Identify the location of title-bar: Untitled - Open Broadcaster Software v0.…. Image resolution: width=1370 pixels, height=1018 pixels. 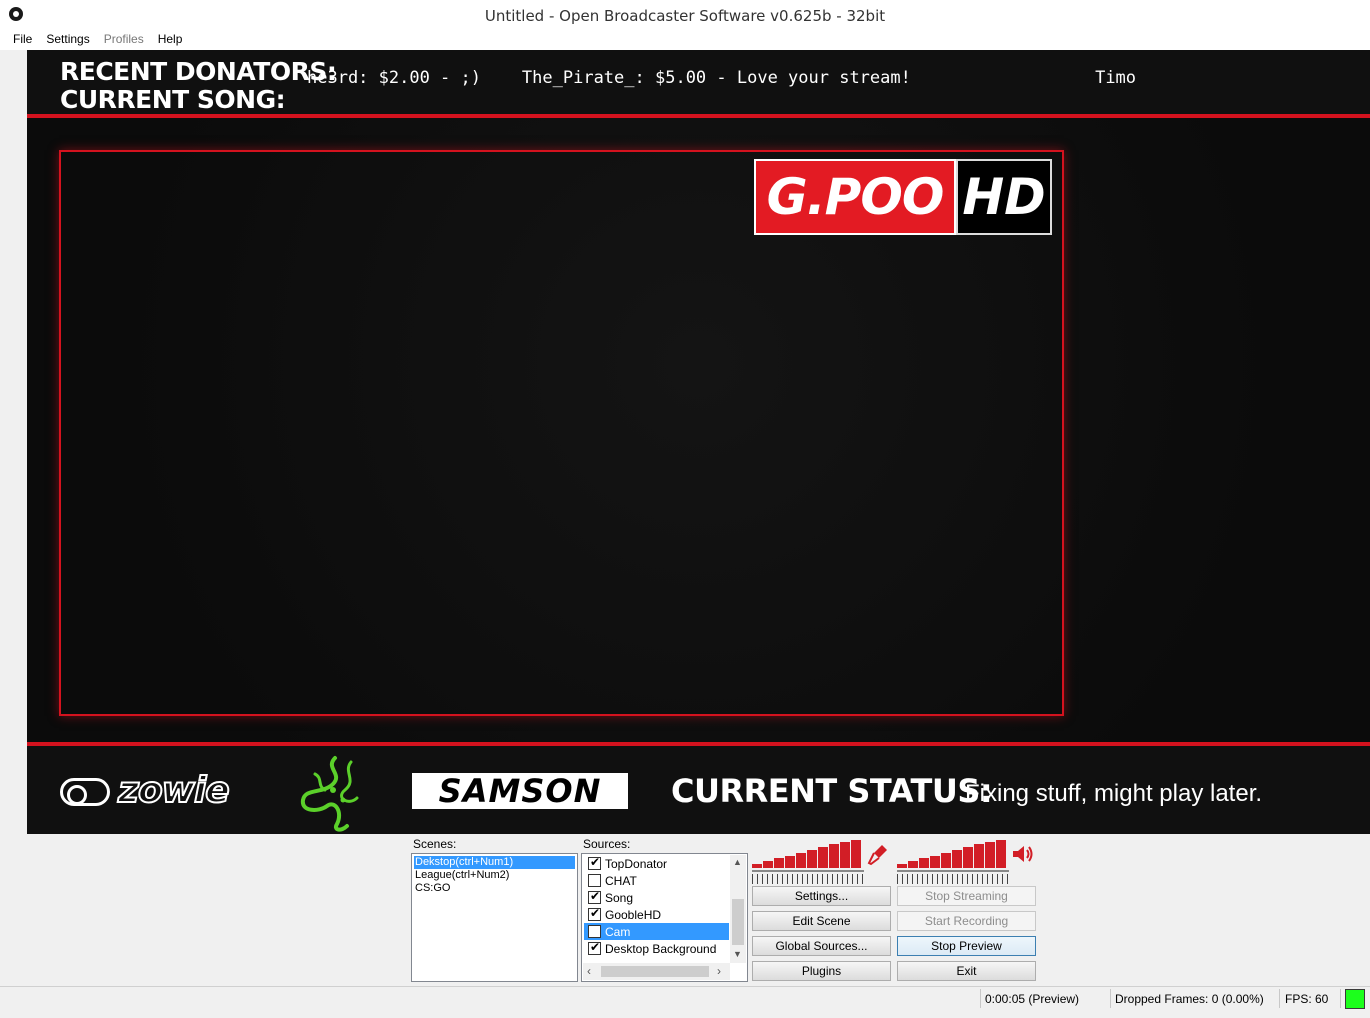
(685, 15).